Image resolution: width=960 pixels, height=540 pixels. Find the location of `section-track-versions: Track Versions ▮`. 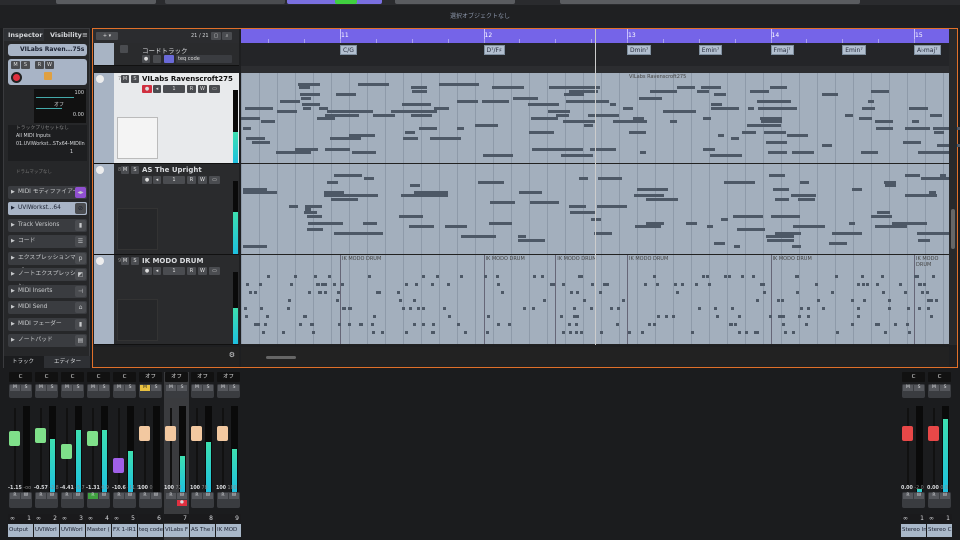

section-track-versions: Track Versions ▮ is located at coordinates (47, 225).